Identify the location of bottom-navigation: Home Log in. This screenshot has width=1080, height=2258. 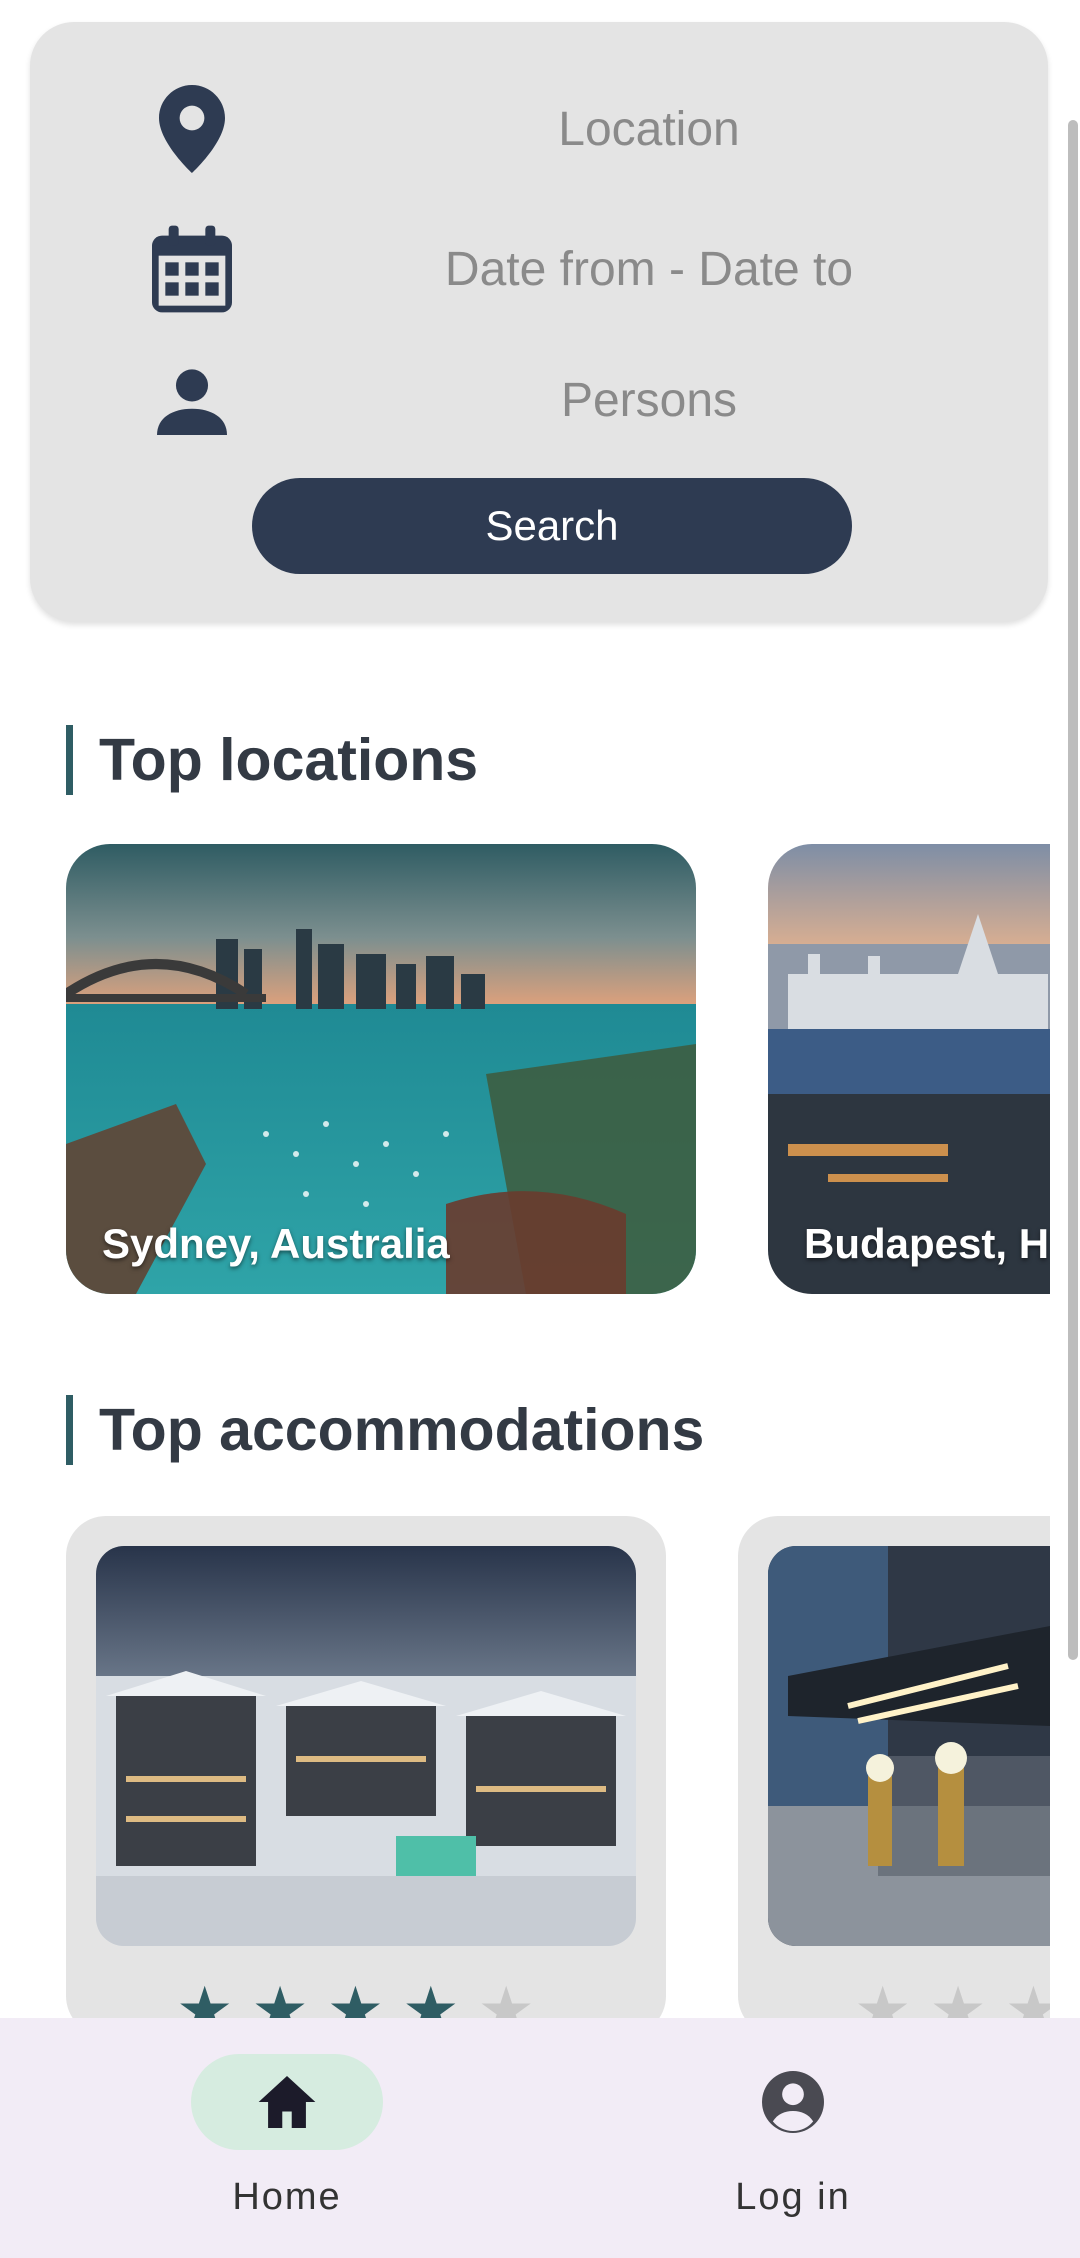
(540, 2138).